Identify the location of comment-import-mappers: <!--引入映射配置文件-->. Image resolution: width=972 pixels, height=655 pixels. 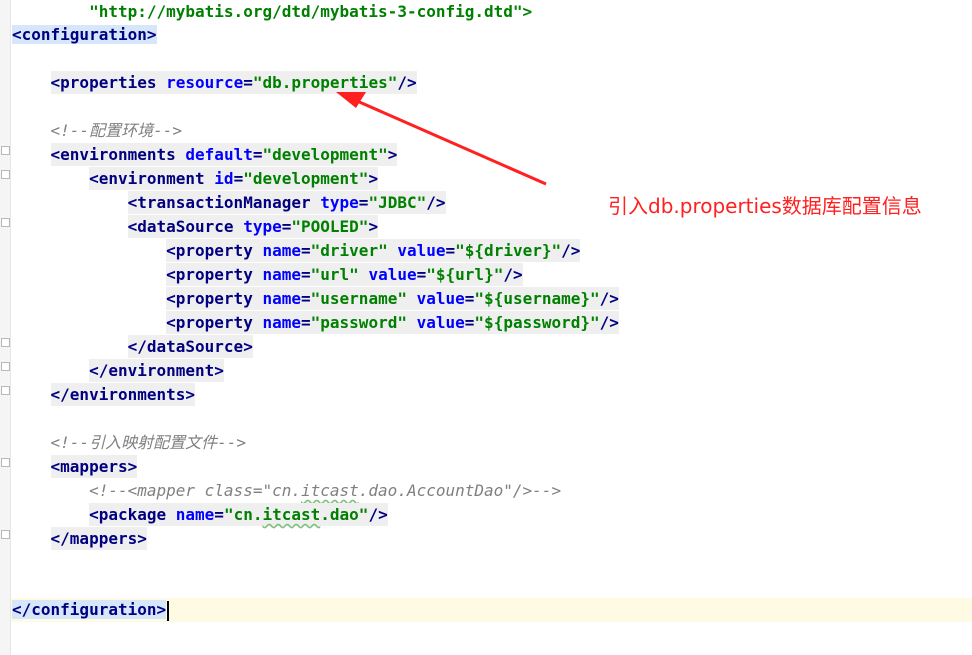
(148, 442).